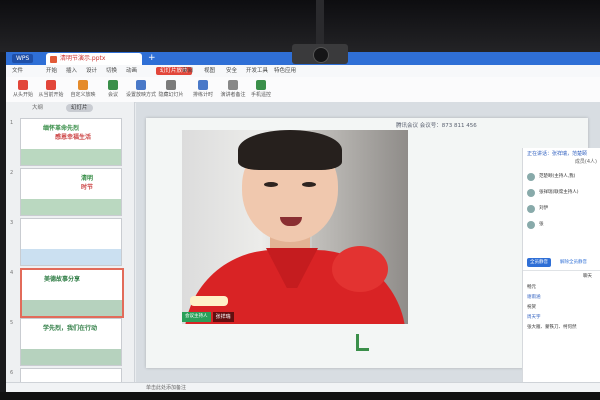  What do you see at coordinates (112, 95) in the screenshot?
I see `toolbar-label-3: 会议` at bounding box center [112, 95].